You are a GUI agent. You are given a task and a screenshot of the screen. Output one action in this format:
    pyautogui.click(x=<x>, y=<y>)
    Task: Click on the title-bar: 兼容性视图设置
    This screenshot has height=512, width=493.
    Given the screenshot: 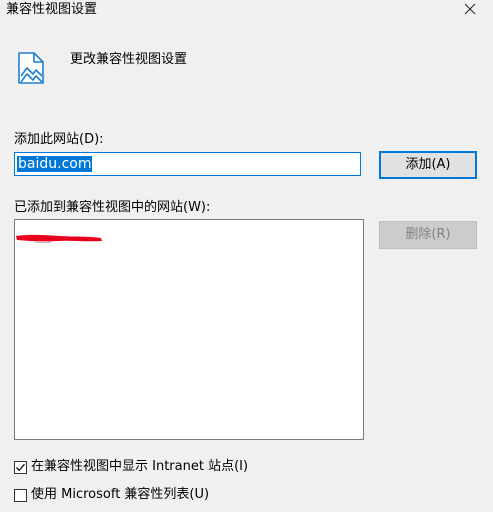 What is the action you would take?
    pyautogui.click(x=246, y=15)
    